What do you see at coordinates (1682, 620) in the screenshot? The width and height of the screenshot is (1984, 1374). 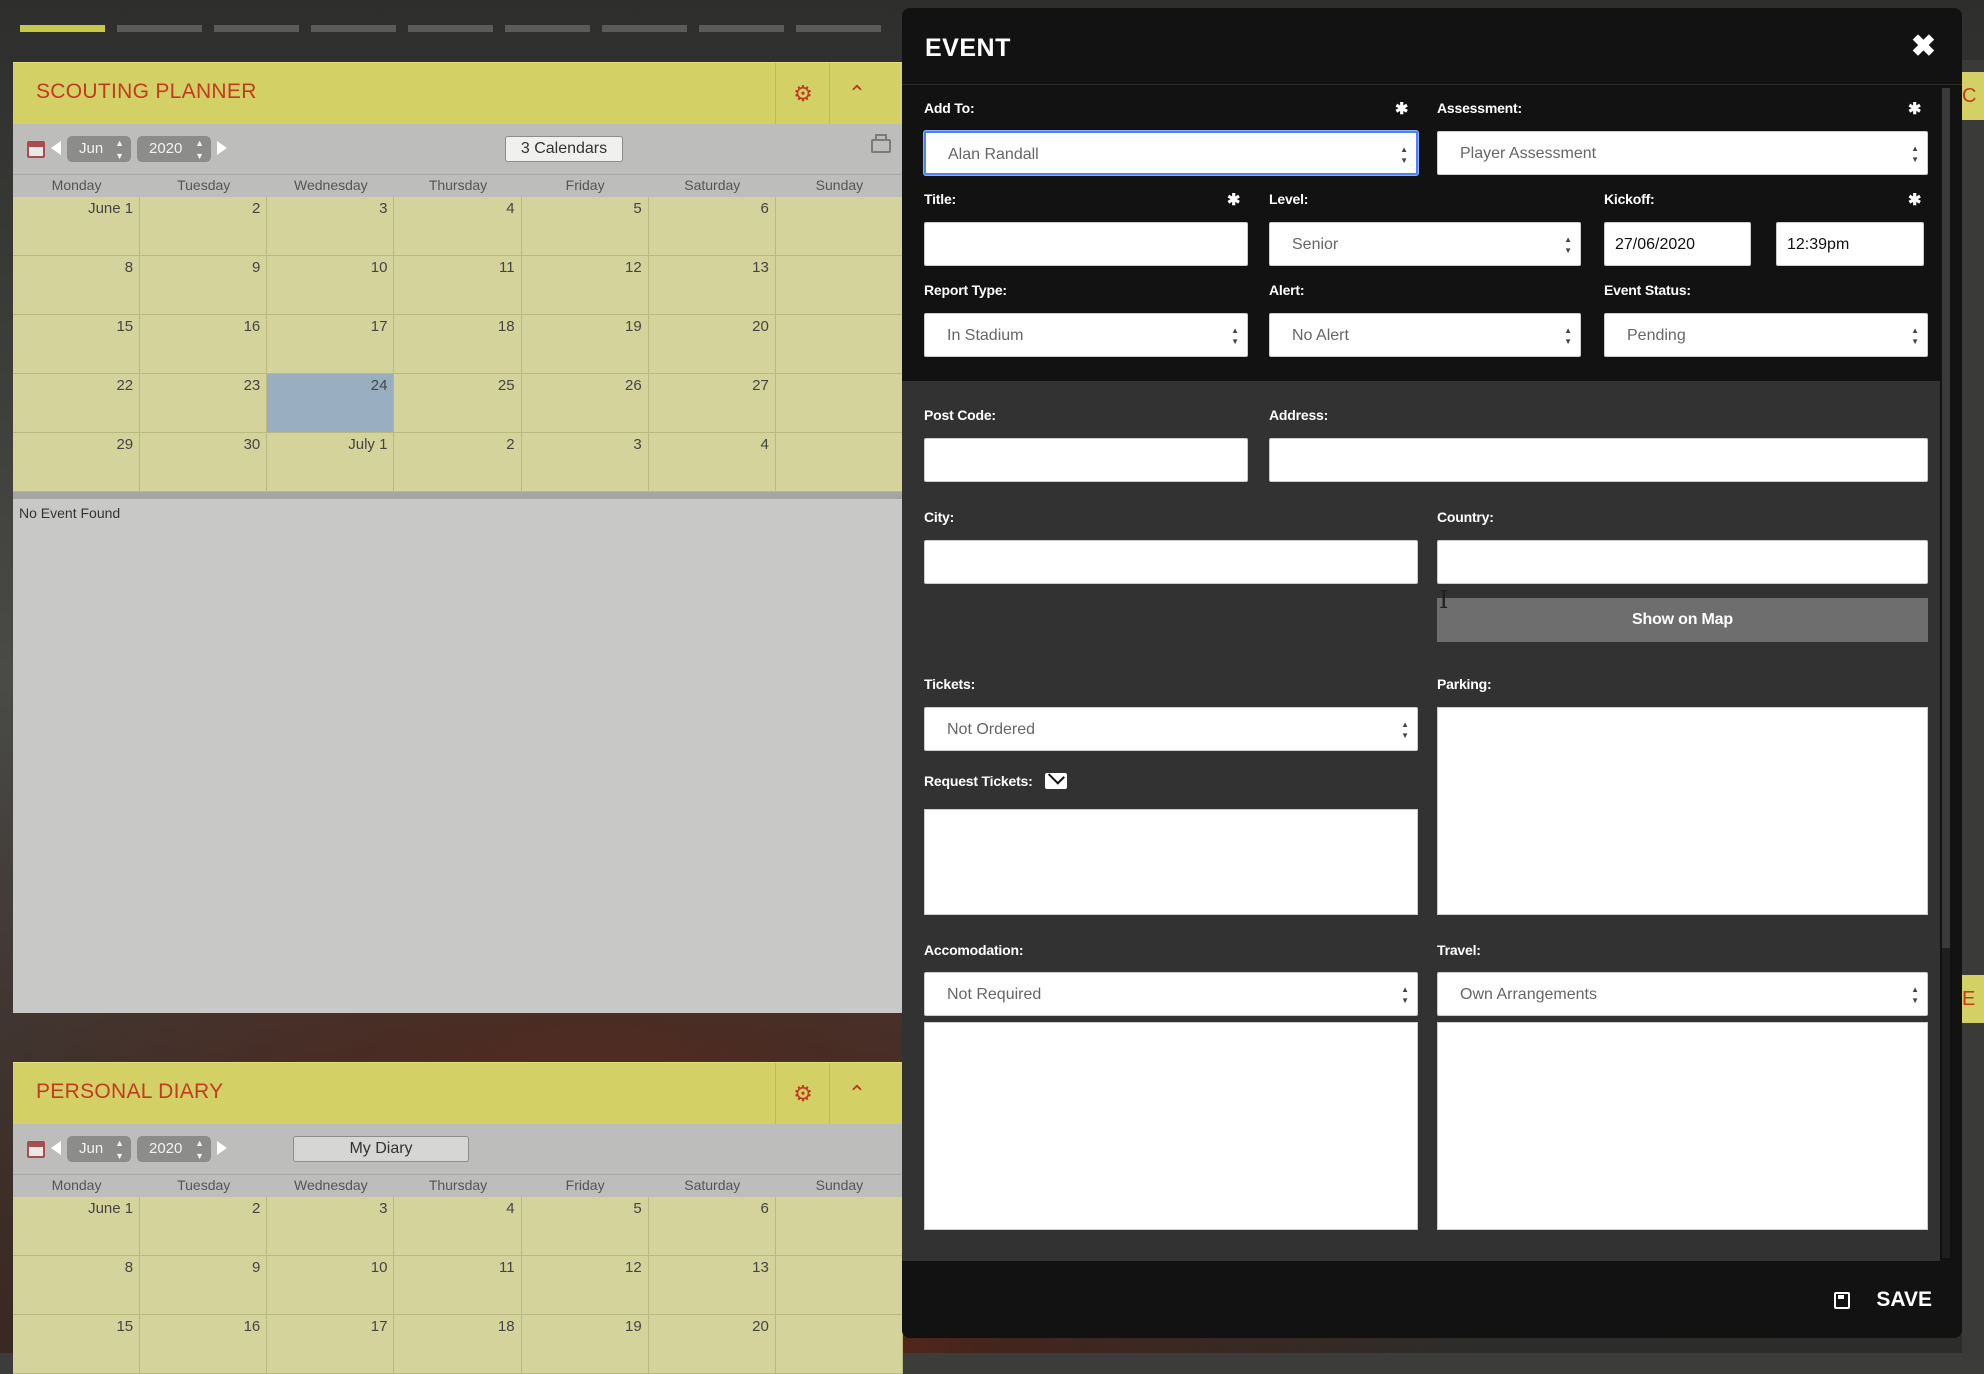 I see `show-on-map-button: Show on Map` at bounding box center [1682, 620].